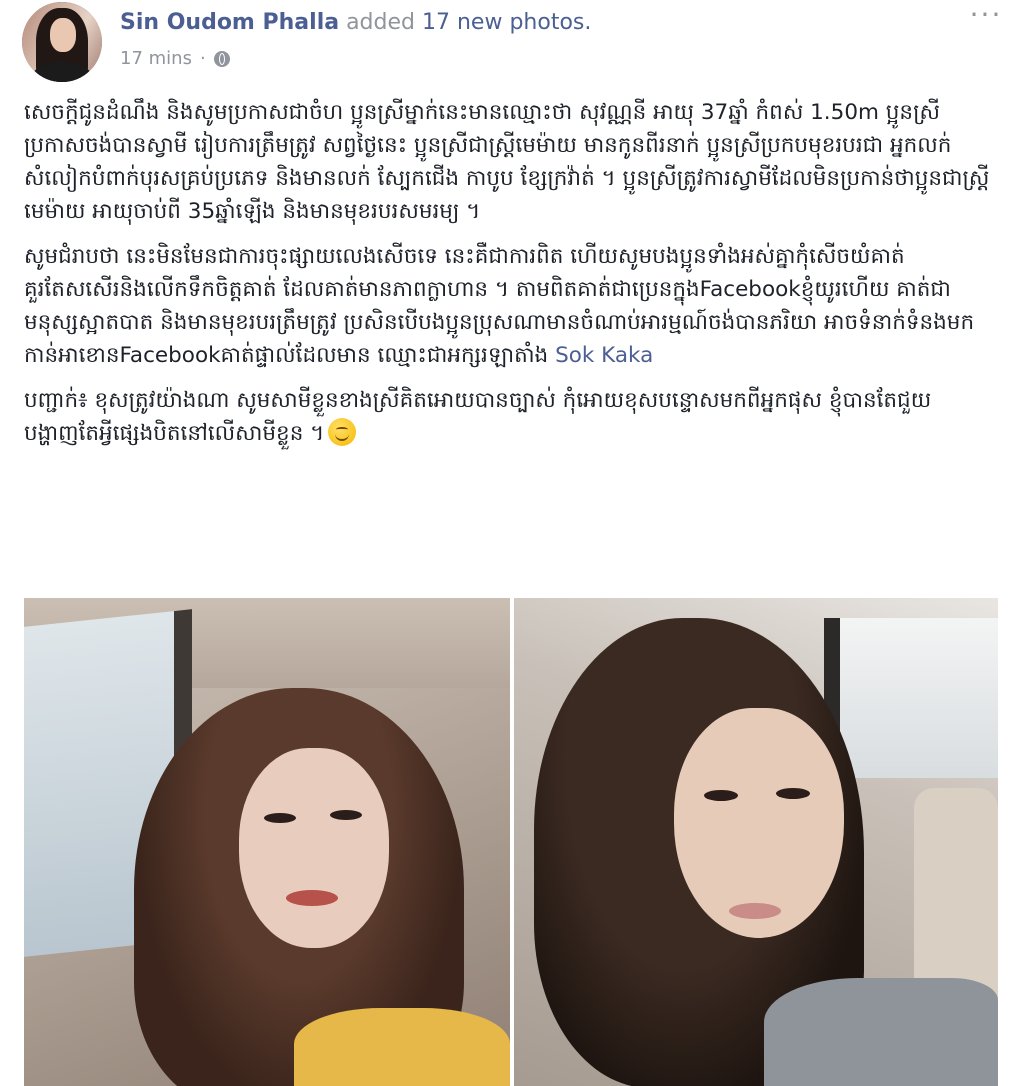 The width and height of the screenshot is (1016, 1086). I want to click on post-meta: 17 mins ·, so click(175, 58).